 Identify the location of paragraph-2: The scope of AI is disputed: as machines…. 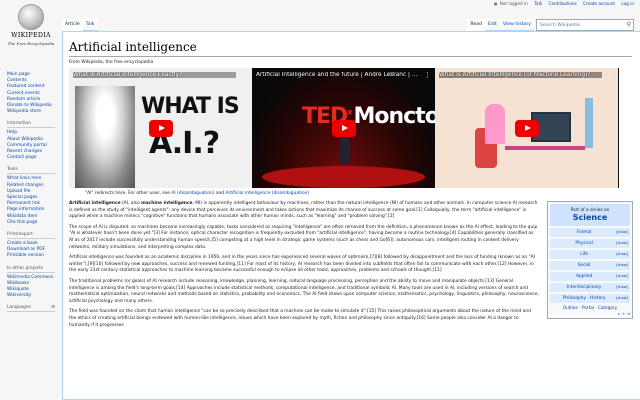
(303, 237).